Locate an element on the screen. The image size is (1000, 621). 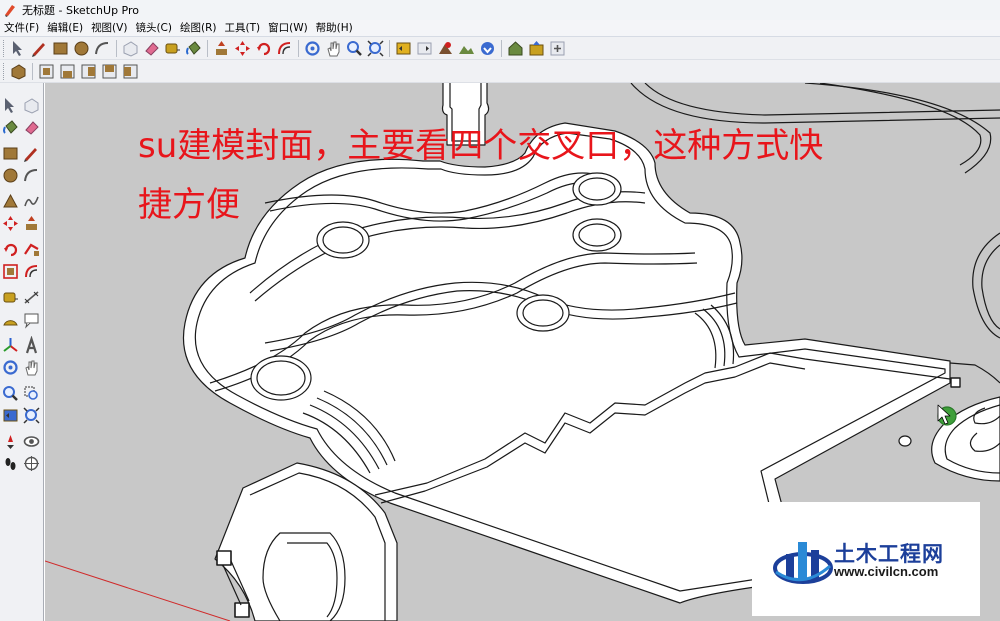
circle-button is located at coordinates (81, 48).